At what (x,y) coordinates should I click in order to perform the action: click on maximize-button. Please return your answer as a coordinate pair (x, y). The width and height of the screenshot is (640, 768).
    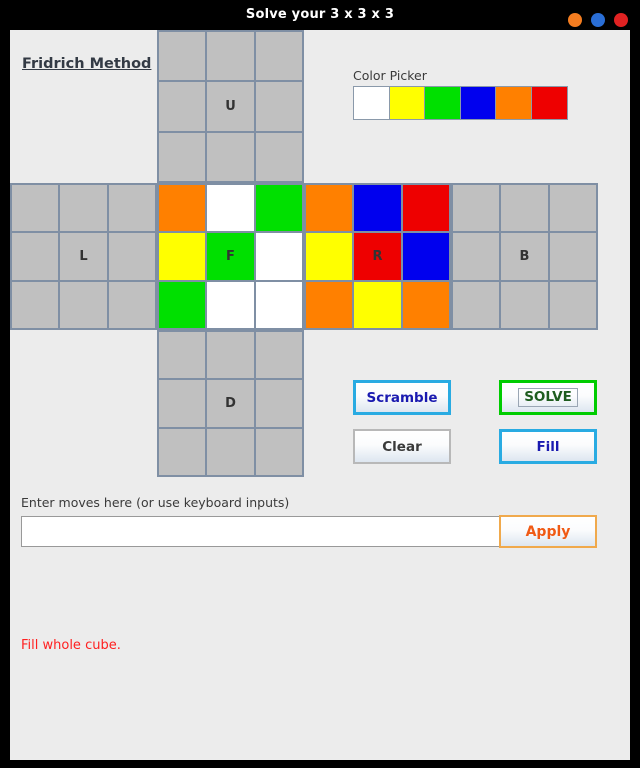
    Looking at the image, I should click on (598, 20).